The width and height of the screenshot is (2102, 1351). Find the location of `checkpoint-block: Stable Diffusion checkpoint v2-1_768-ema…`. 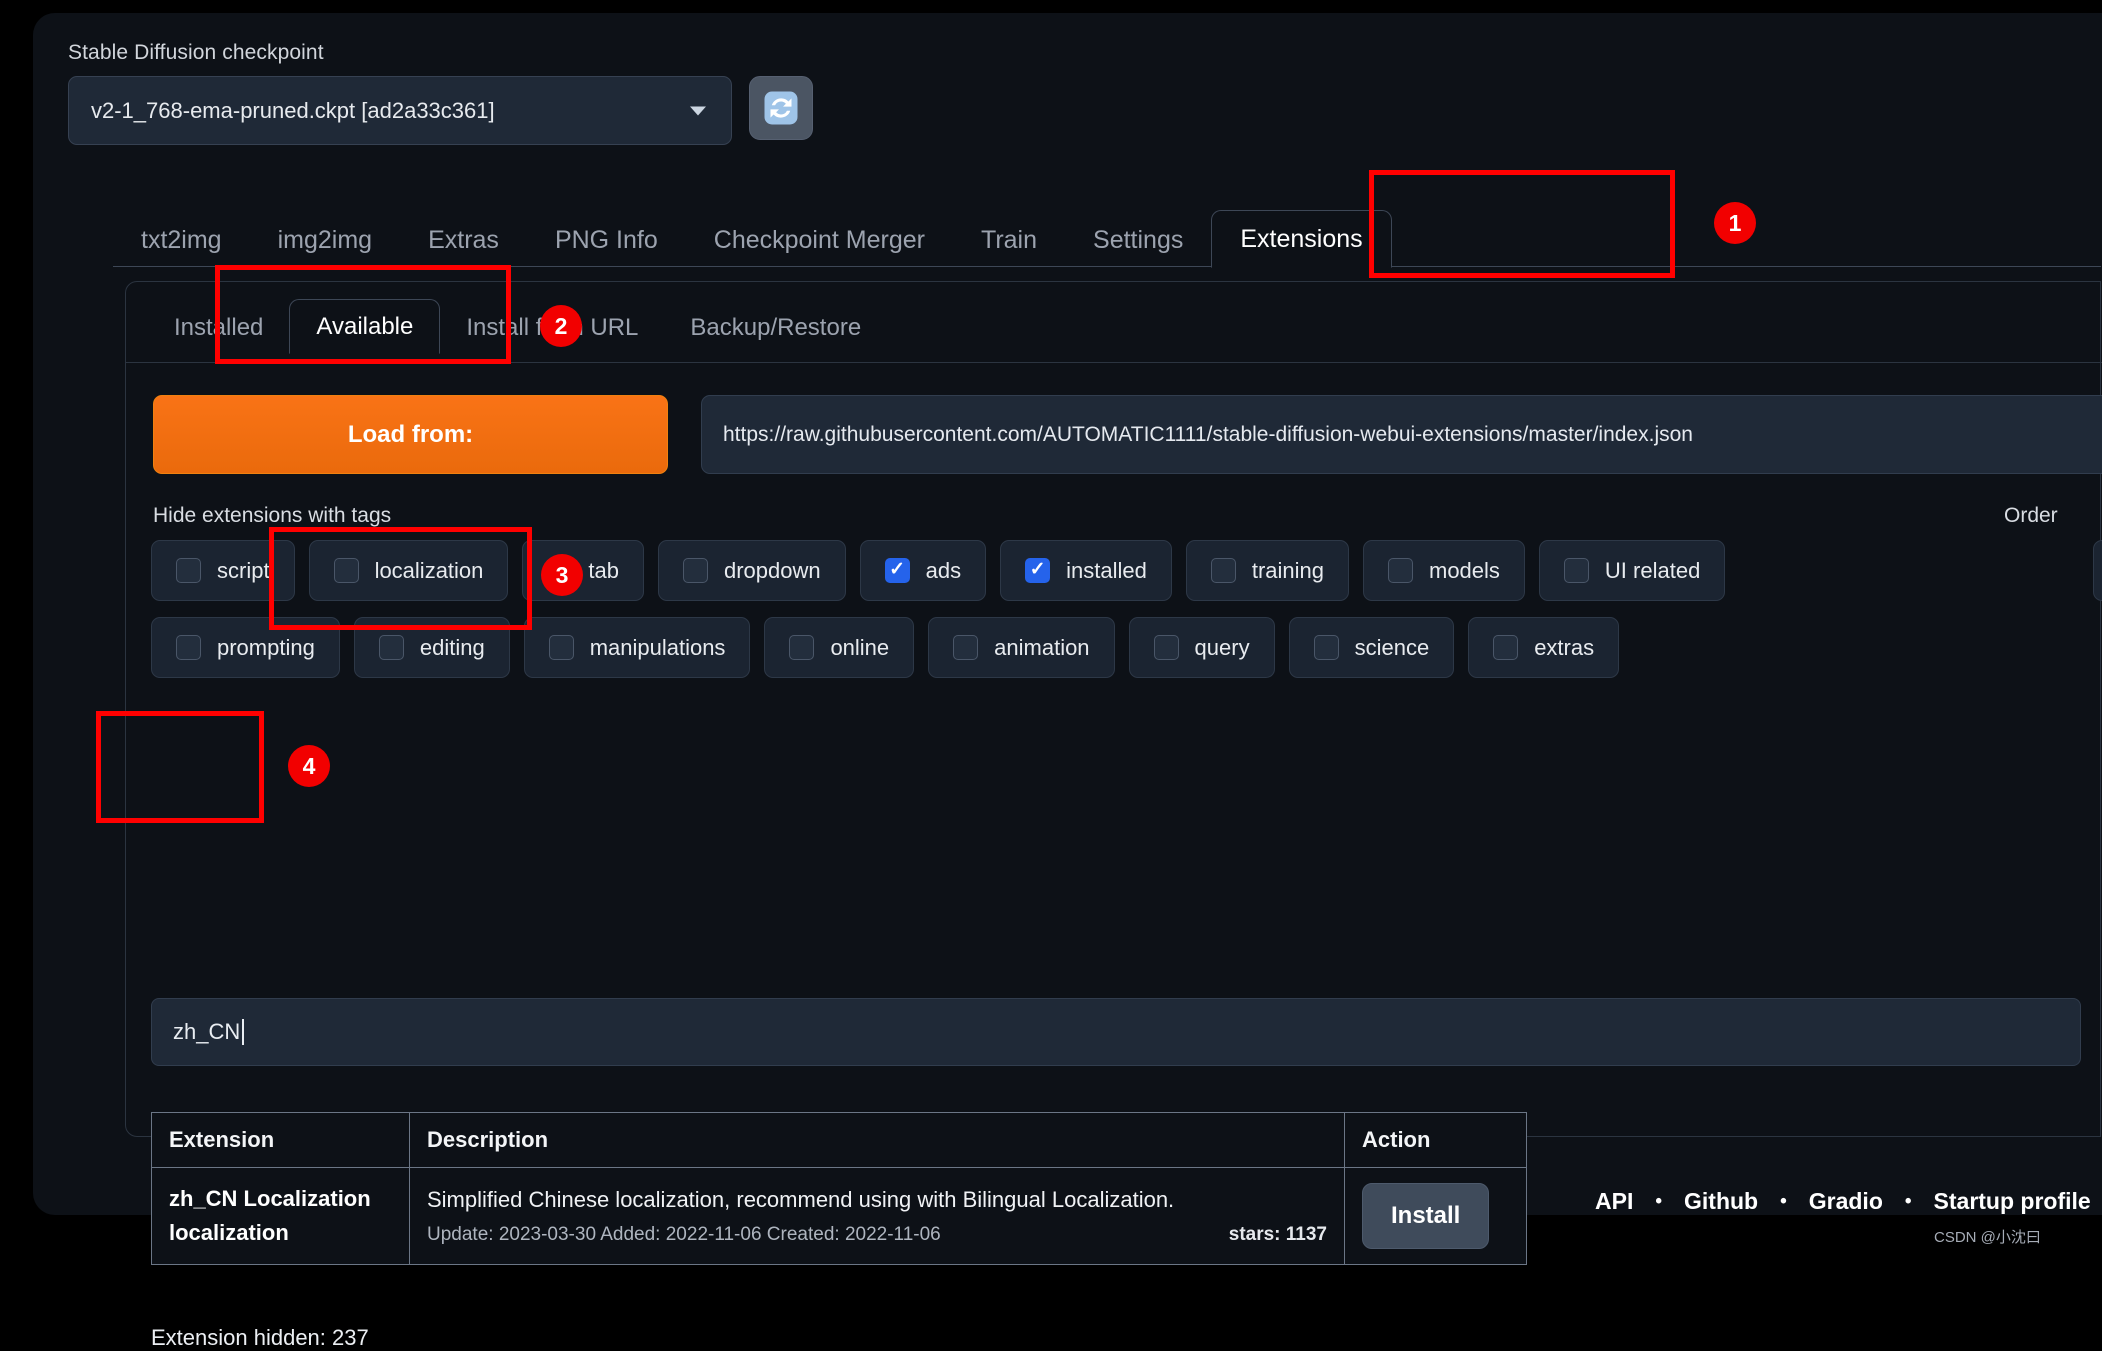

checkpoint-block: Stable Diffusion checkpoint v2-1_768-ema… is located at coordinates (440, 93).